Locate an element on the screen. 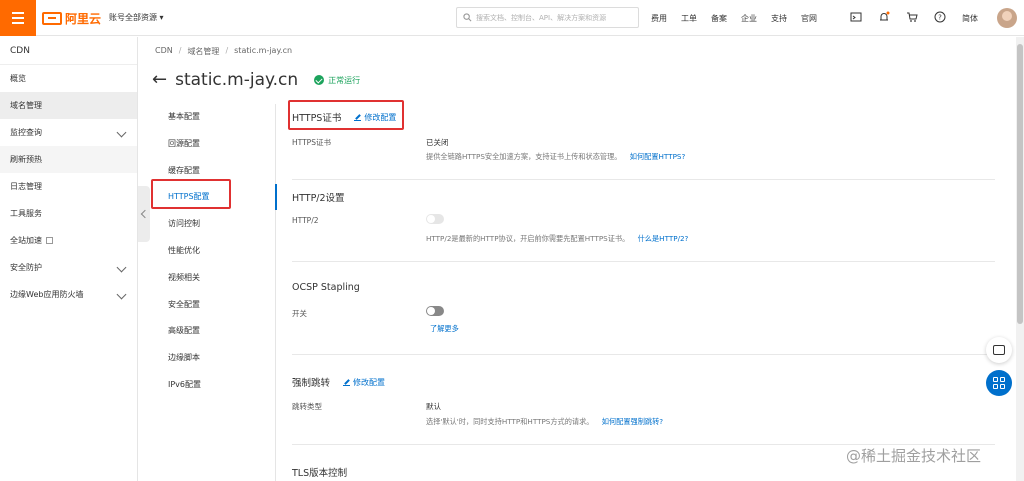  top-nav: 费用 工单 备案 企业 支持 官网 is located at coordinates (741, 18).